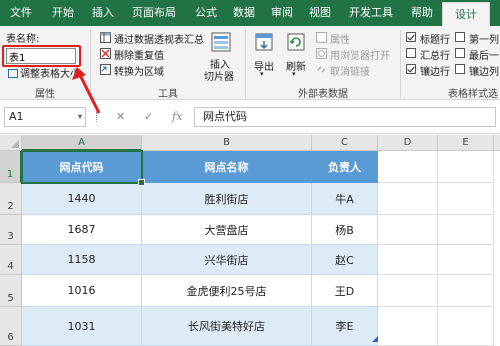 The width and height of the screenshot is (500, 346). I want to click on table-cell: 1440, so click(82, 199).